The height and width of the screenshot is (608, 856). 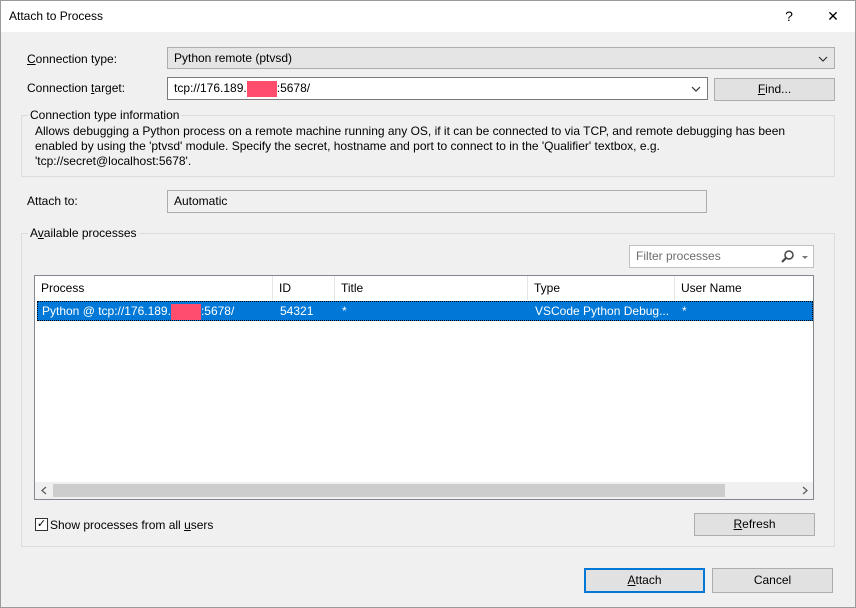 I want to click on title-bar: Attach to Process ? ✕, so click(x=428, y=16).